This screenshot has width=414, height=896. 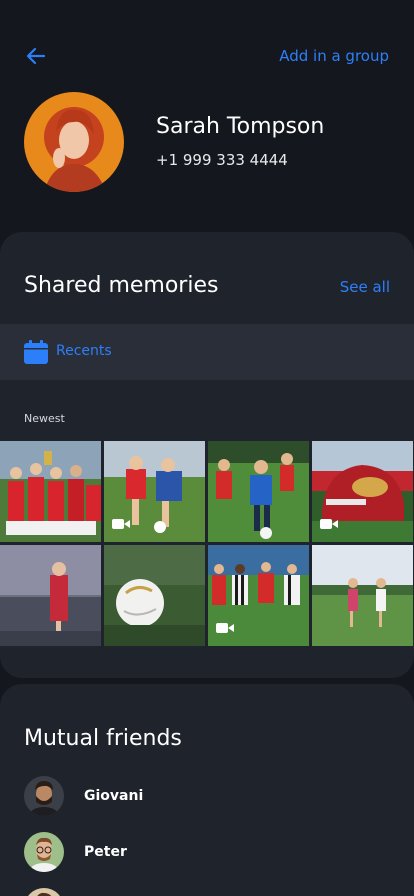 What do you see at coordinates (44, 418) in the screenshot?
I see `newest-label: Newest` at bounding box center [44, 418].